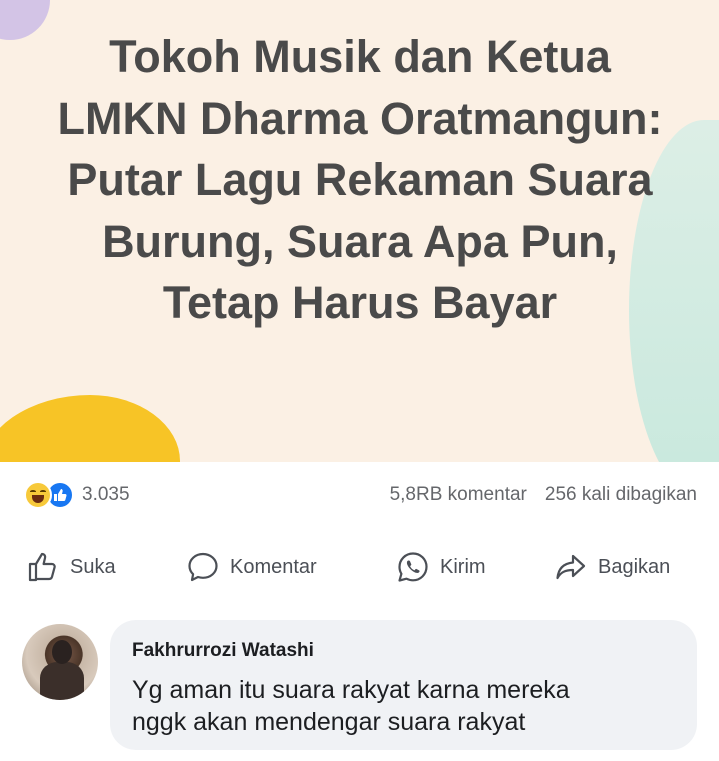  I want to click on post-stats-bar: 3.035 5,8RB komentar 256 kali dibagikan, so click(359, 496).